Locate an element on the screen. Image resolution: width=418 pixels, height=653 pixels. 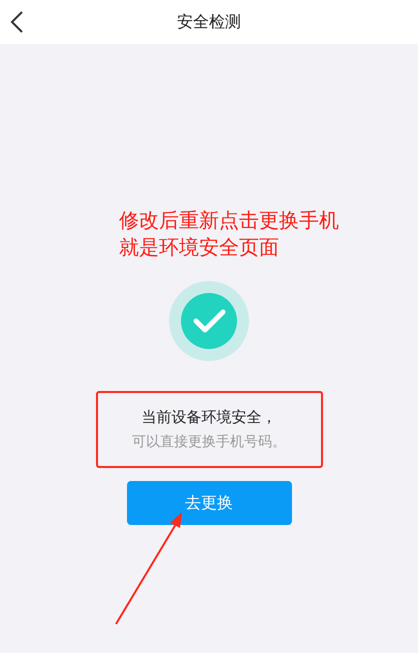
status-message: 当前设备环境安全， is located at coordinates (209, 417).